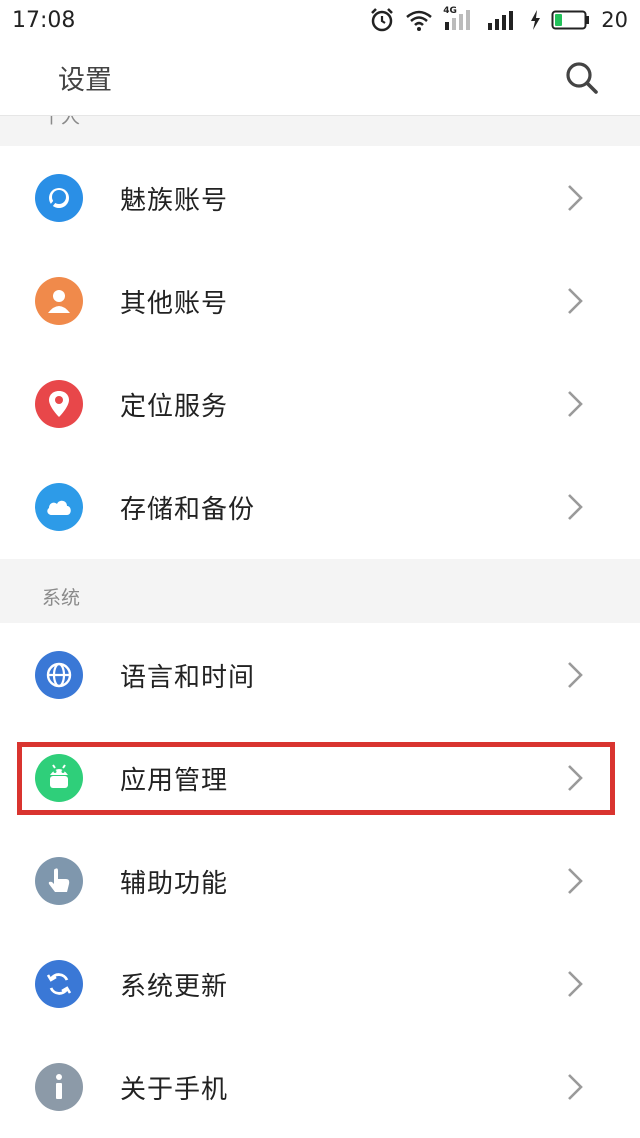 The height and width of the screenshot is (1138, 640). What do you see at coordinates (320, 20) in the screenshot?
I see `status-bar: 17:08 4G 20` at bounding box center [320, 20].